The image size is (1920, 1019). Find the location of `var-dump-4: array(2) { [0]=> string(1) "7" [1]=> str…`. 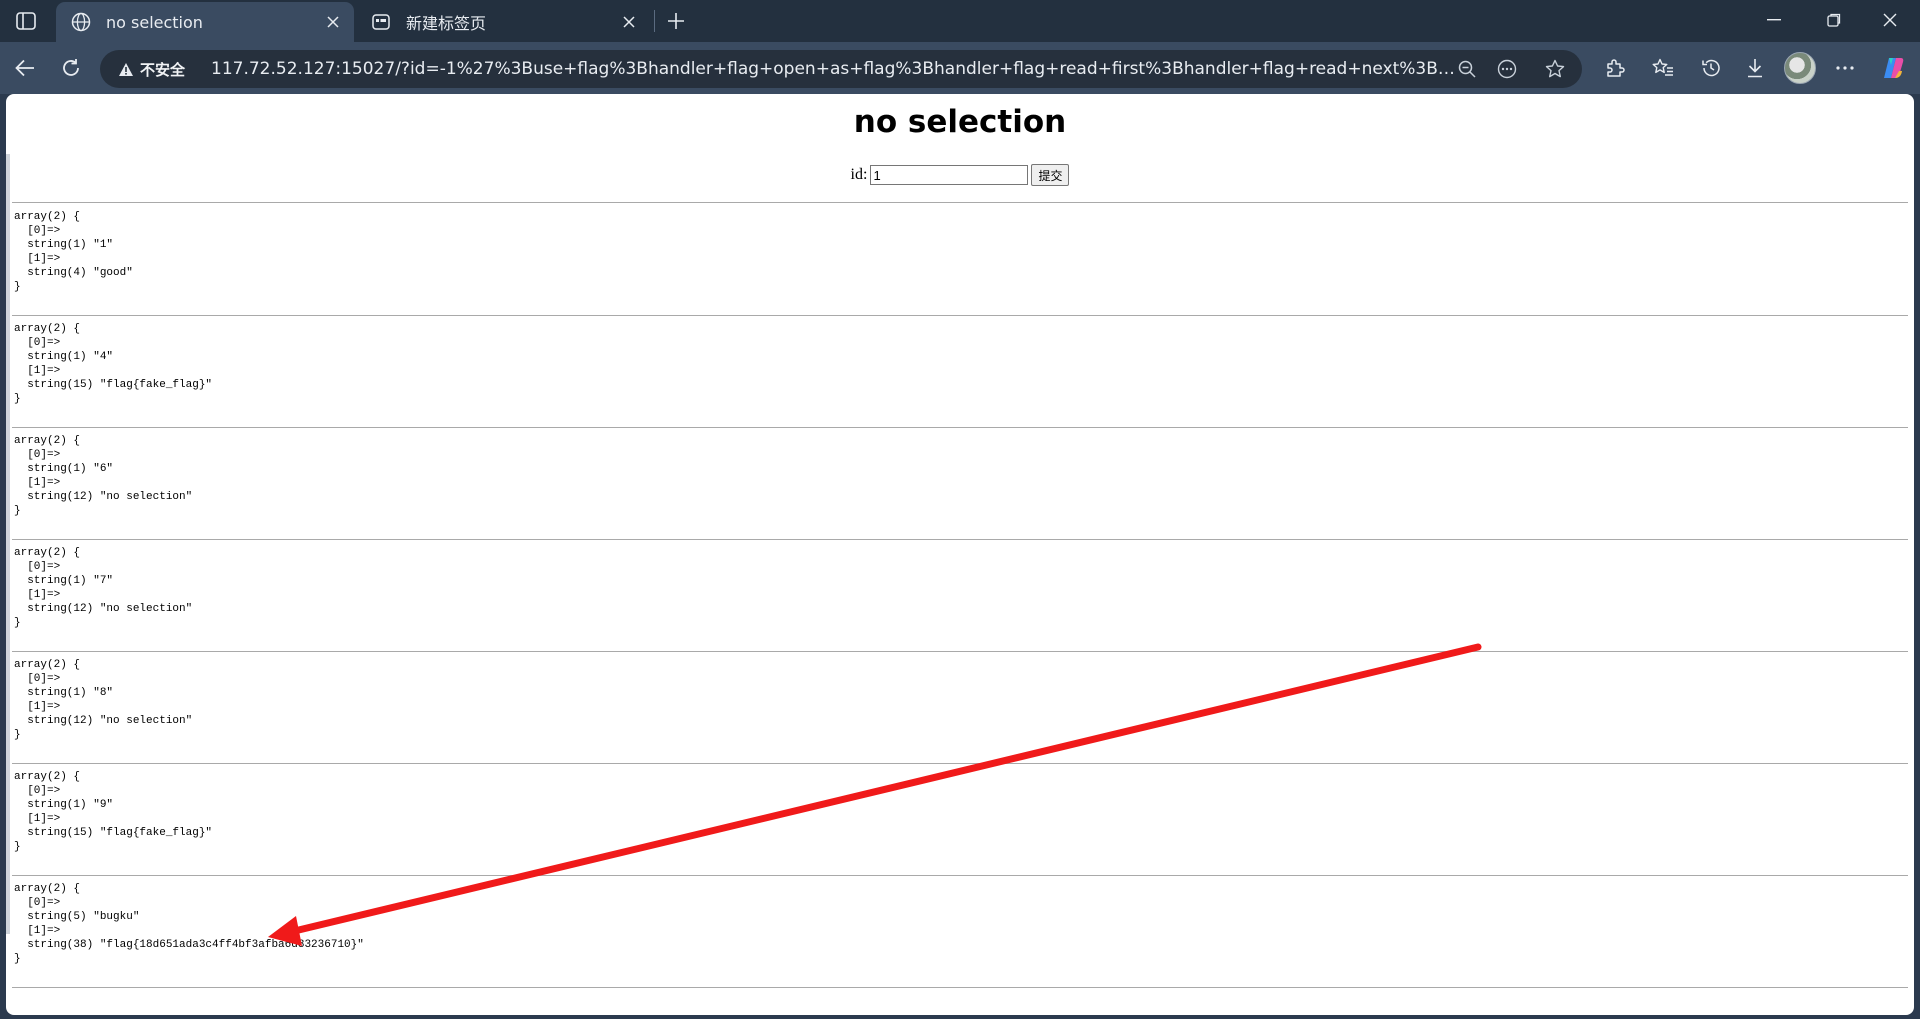

var-dump-4: array(2) { [0]=> string(1) "7" [1]=> str… is located at coordinates (103, 588).